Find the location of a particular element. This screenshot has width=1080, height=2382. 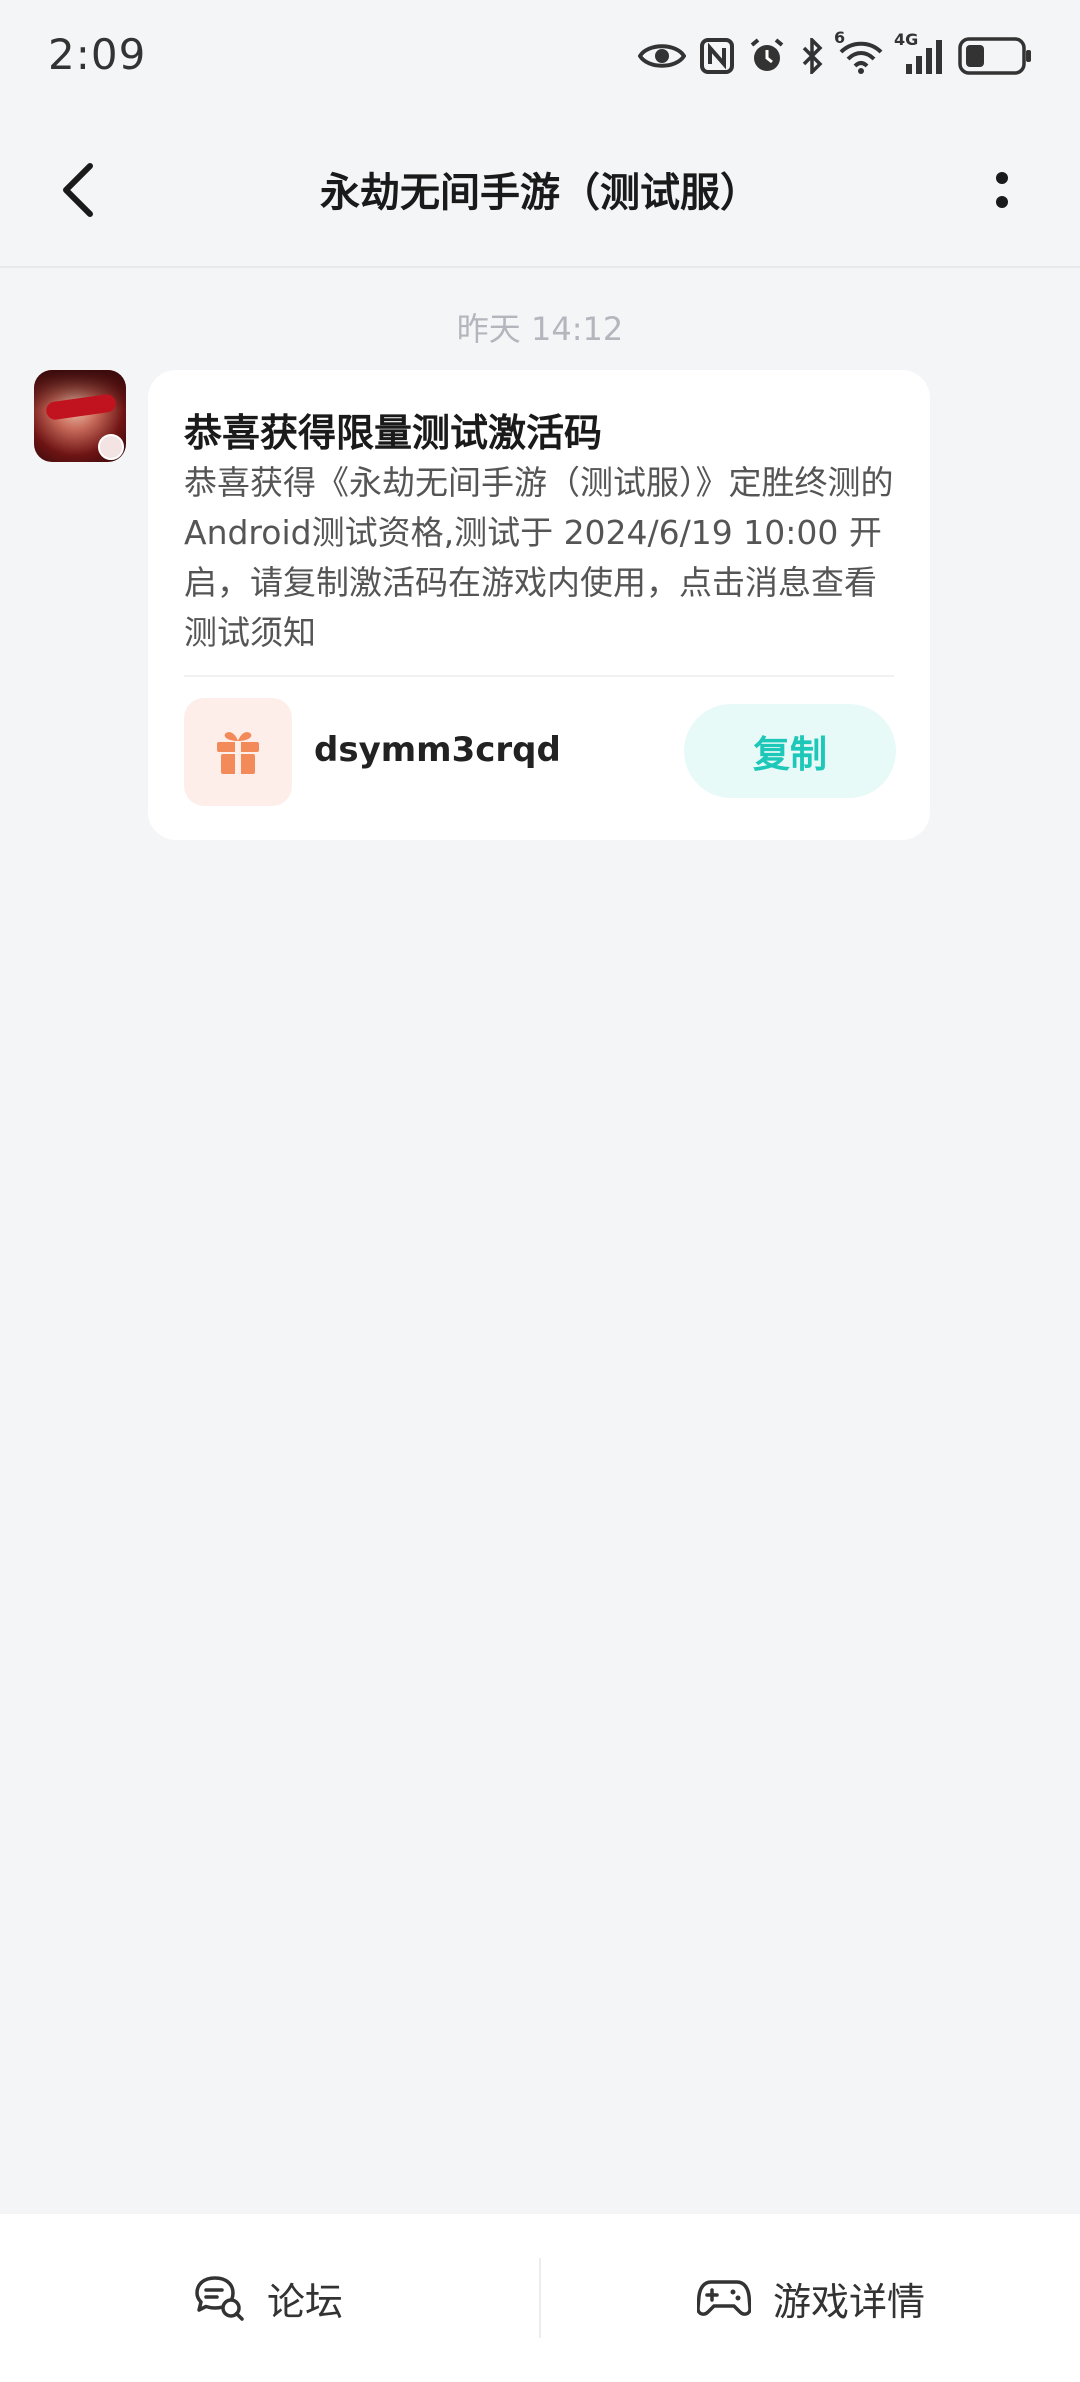

status-icons: 6 4G is located at coordinates (835, 53).